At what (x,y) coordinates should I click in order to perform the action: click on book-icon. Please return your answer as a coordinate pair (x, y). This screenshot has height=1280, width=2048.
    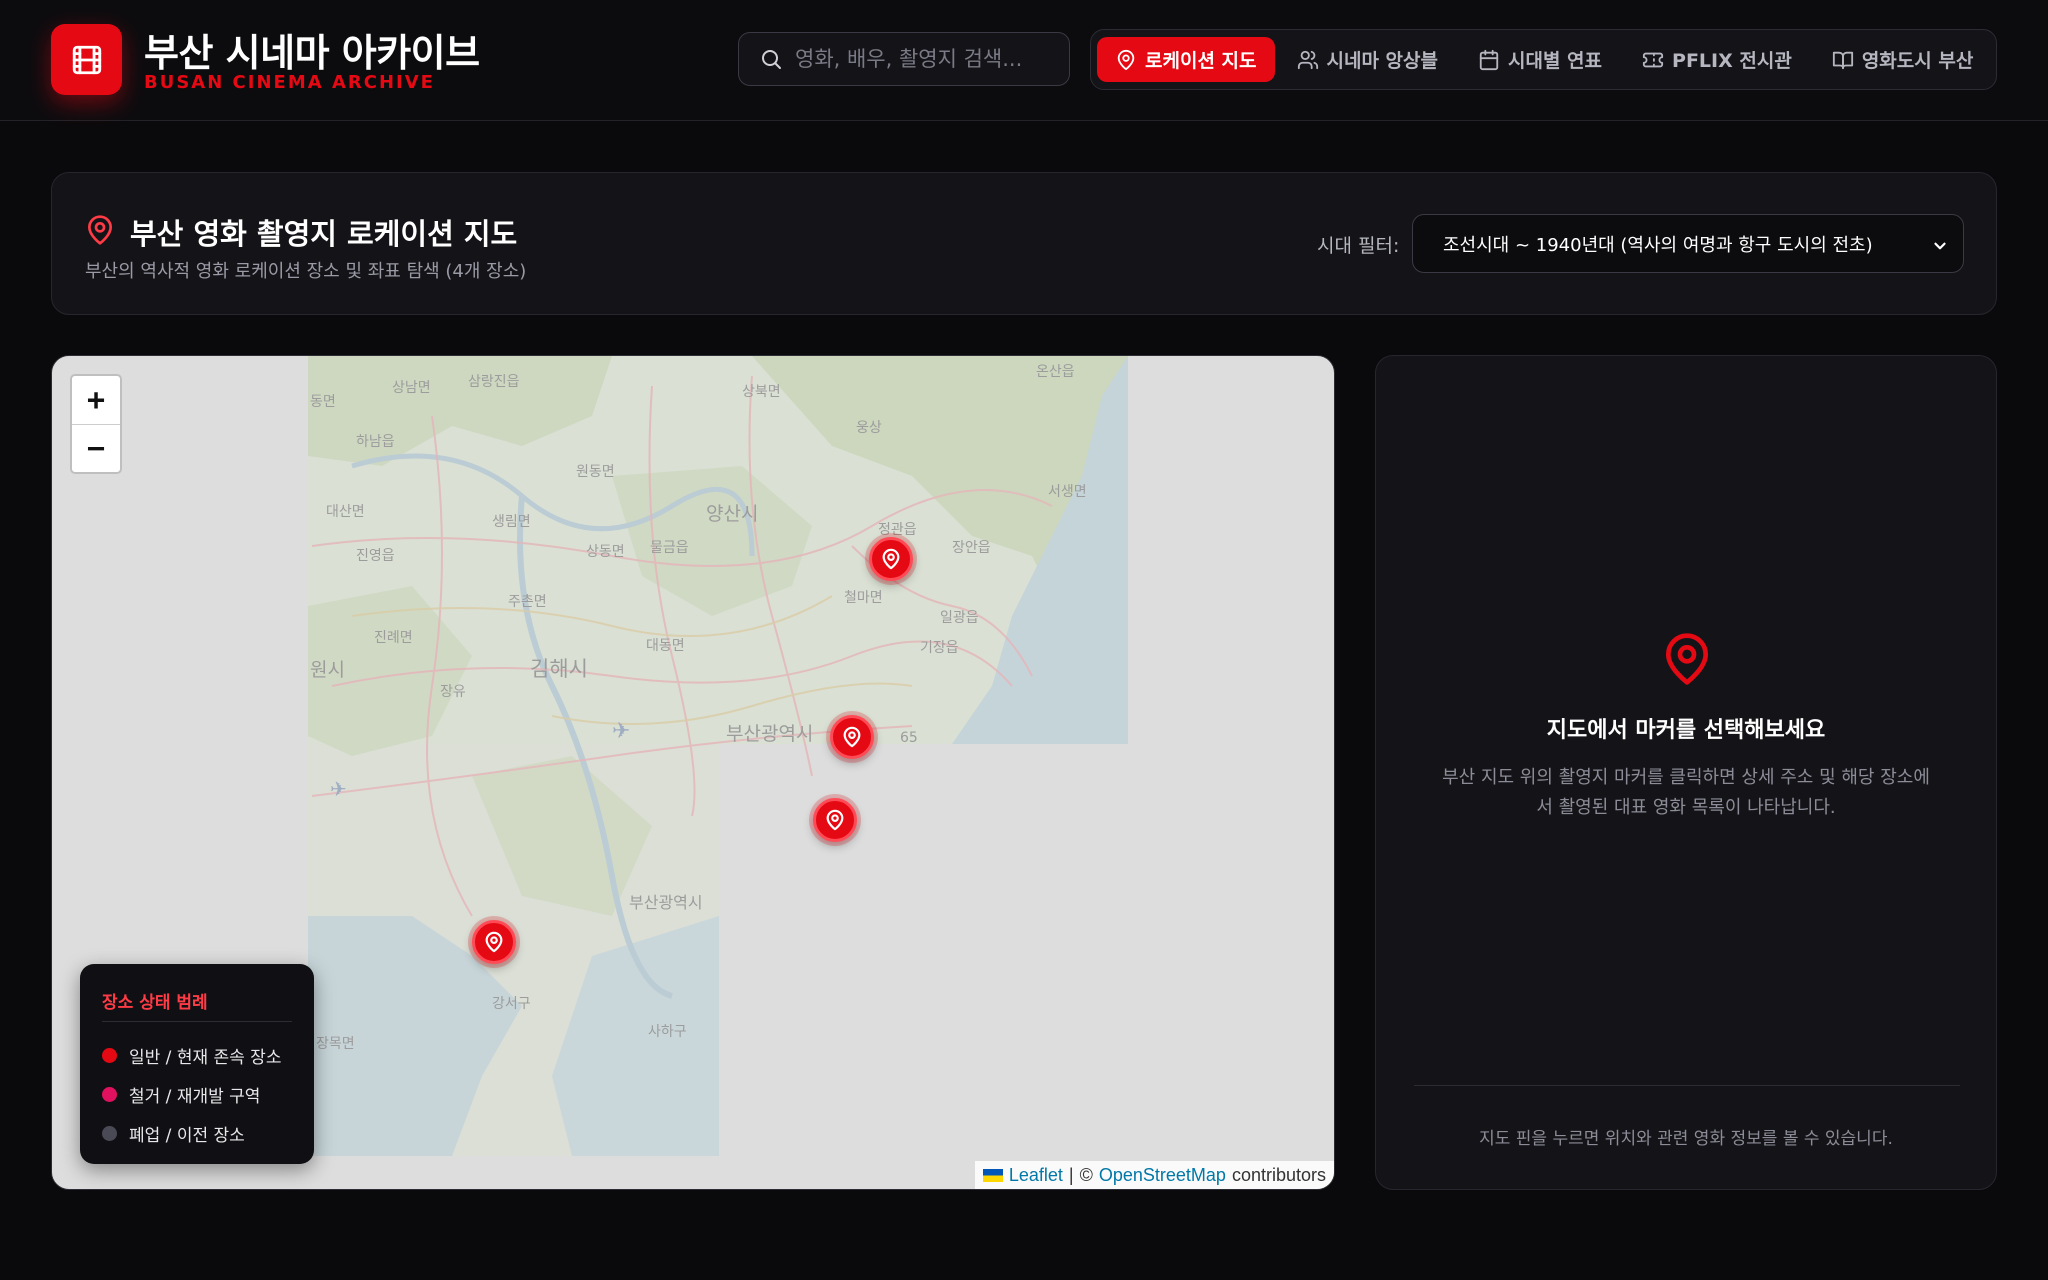
    Looking at the image, I should click on (1842, 60).